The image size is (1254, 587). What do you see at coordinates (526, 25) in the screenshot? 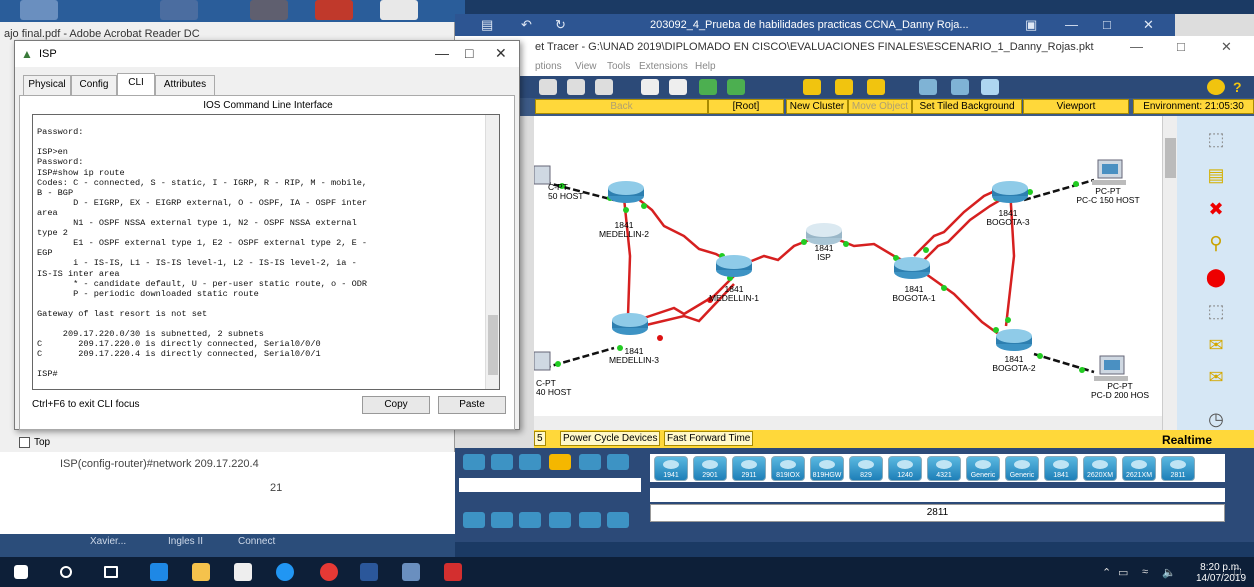
I see `undo-icon: ↶` at bounding box center [526, 25].